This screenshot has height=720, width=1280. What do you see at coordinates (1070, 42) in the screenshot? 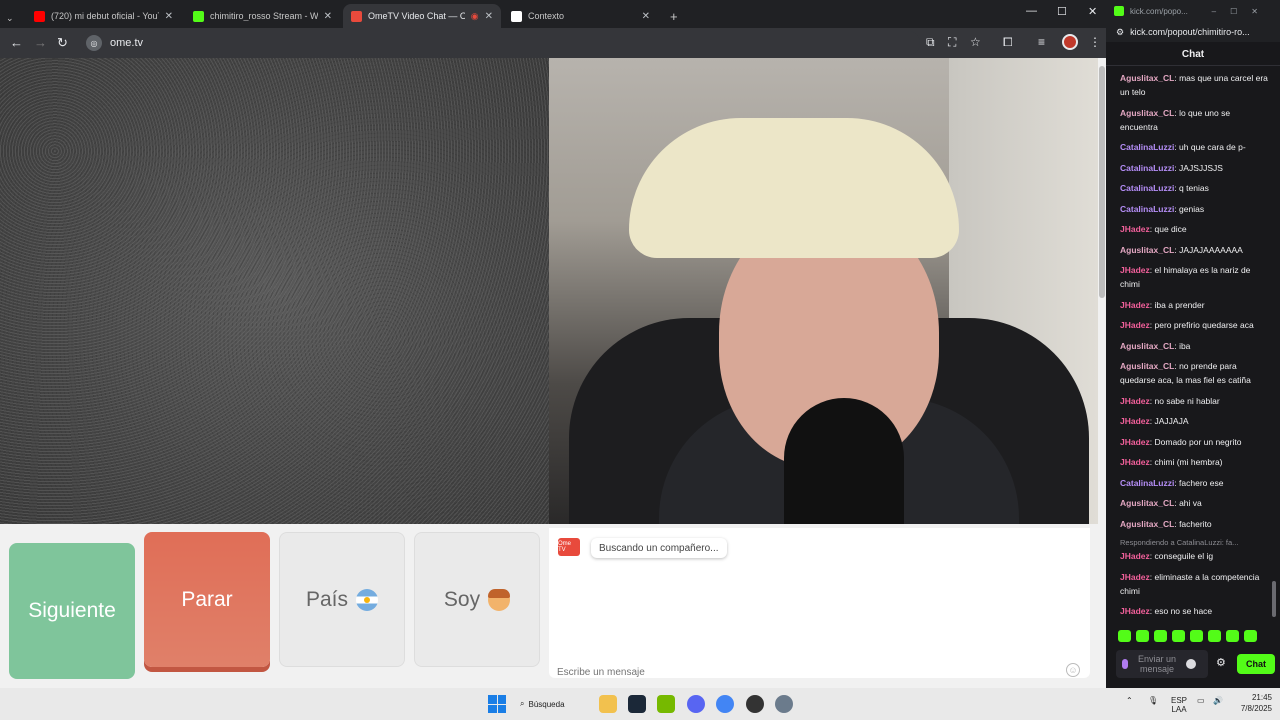
I see `profile-avatar` at bounding box center [1070, 42].